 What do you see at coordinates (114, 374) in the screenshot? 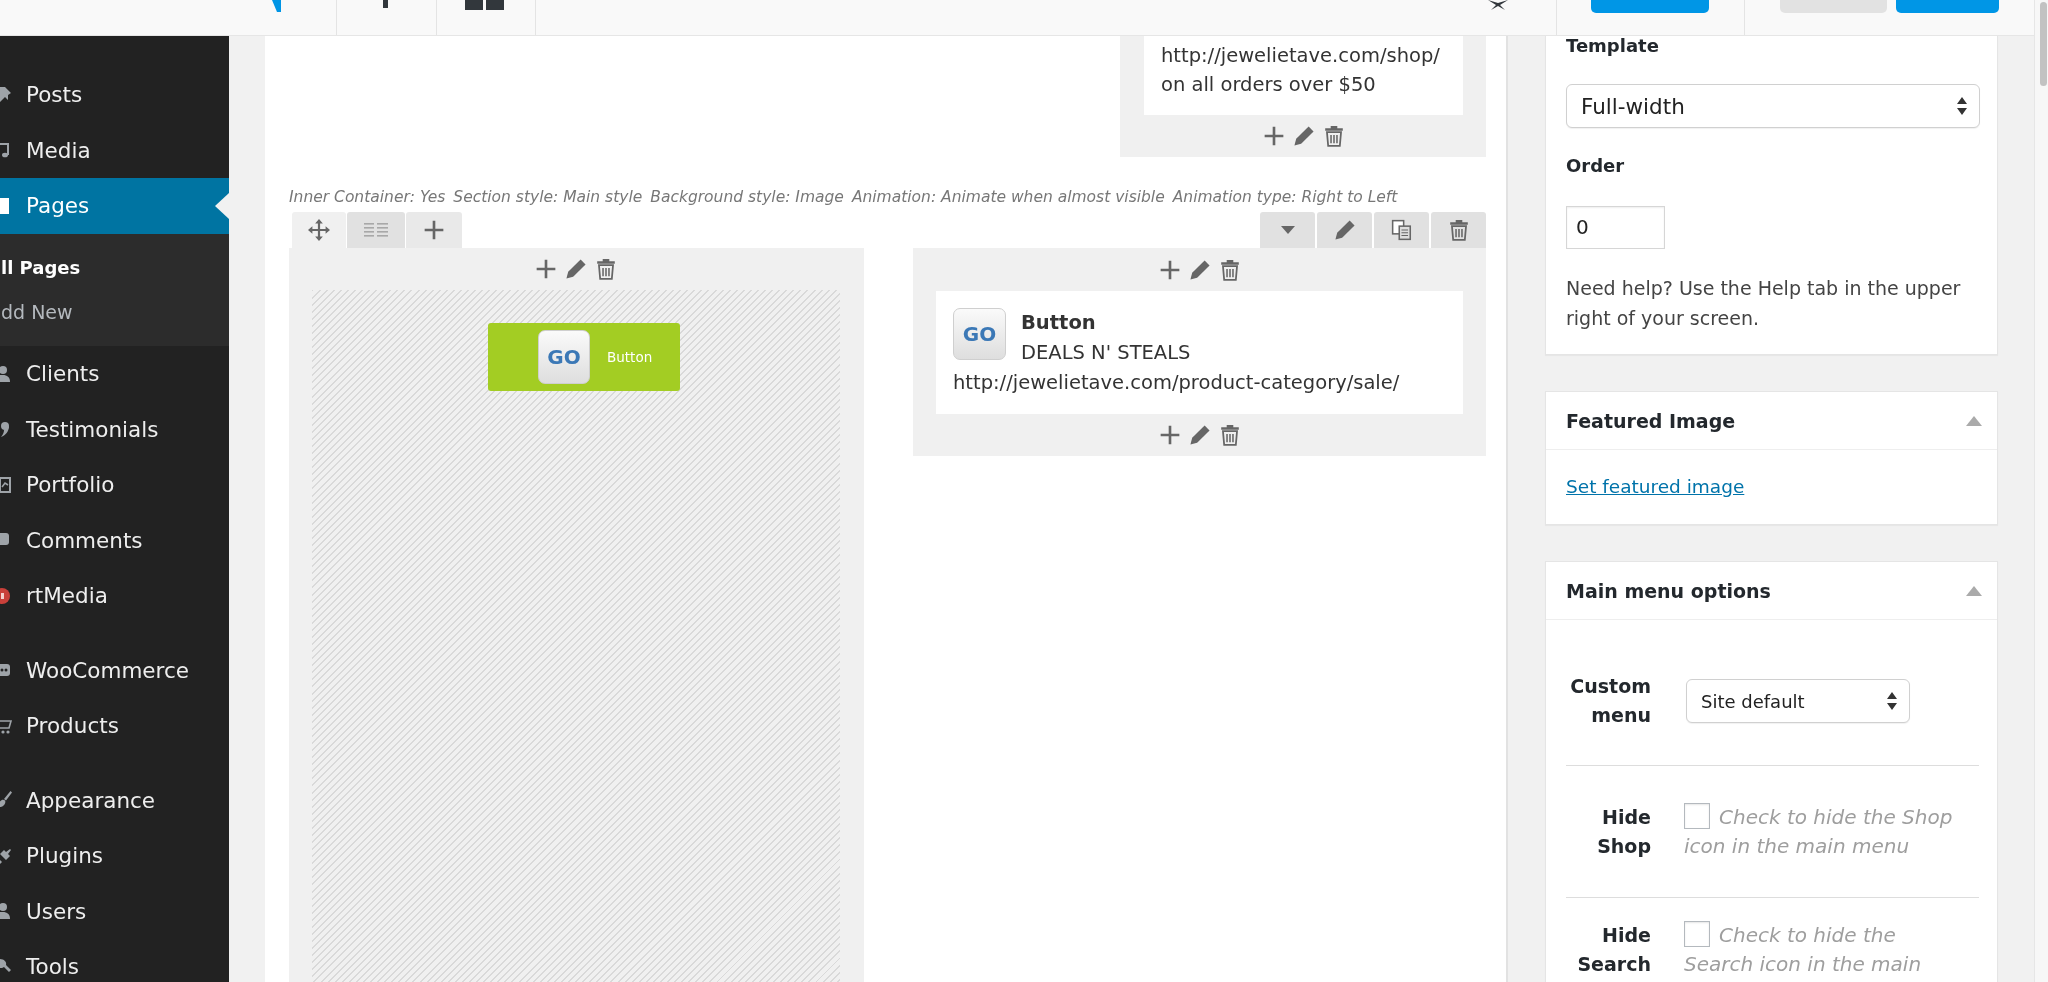
I see `menu-item: Clients` at bounding box center [114, 374].